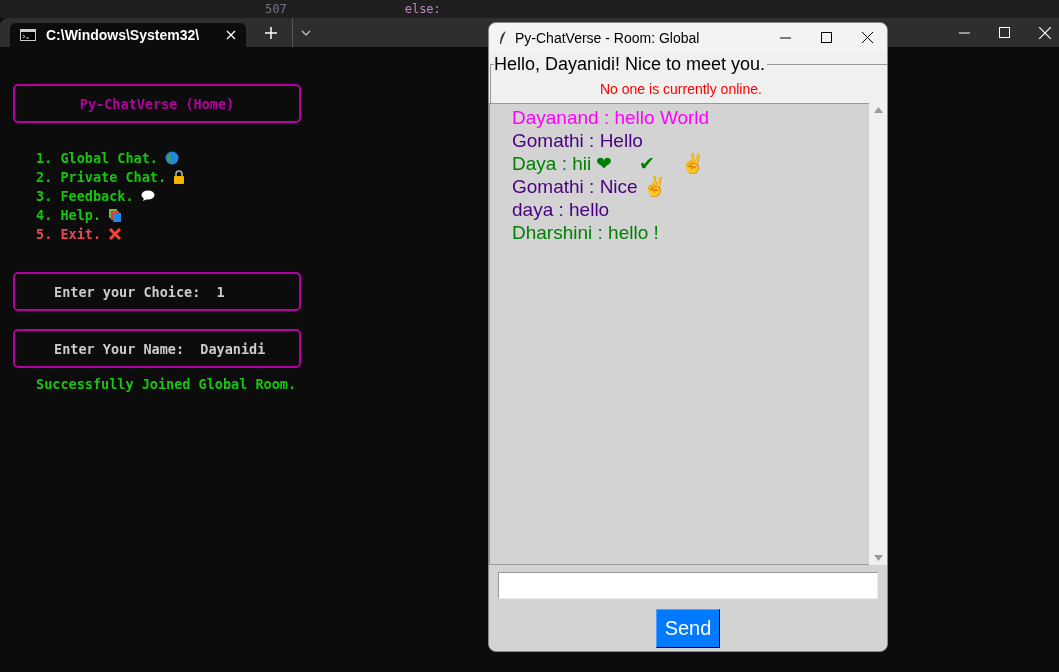  Describe the element at coordinates (688, 628) in the screenshot. I see `send-button: Send` at that location.